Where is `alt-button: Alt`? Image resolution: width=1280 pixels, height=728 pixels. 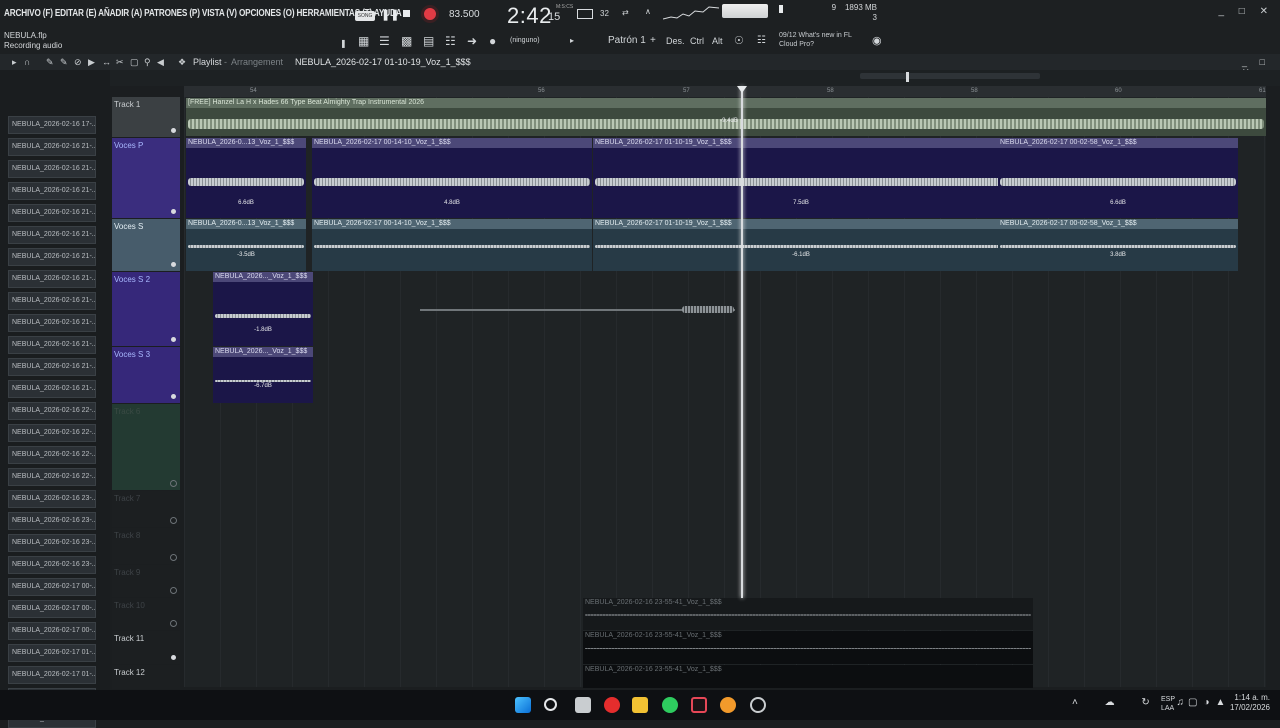
alt-button: Alt is located at coordinates (717, 41).